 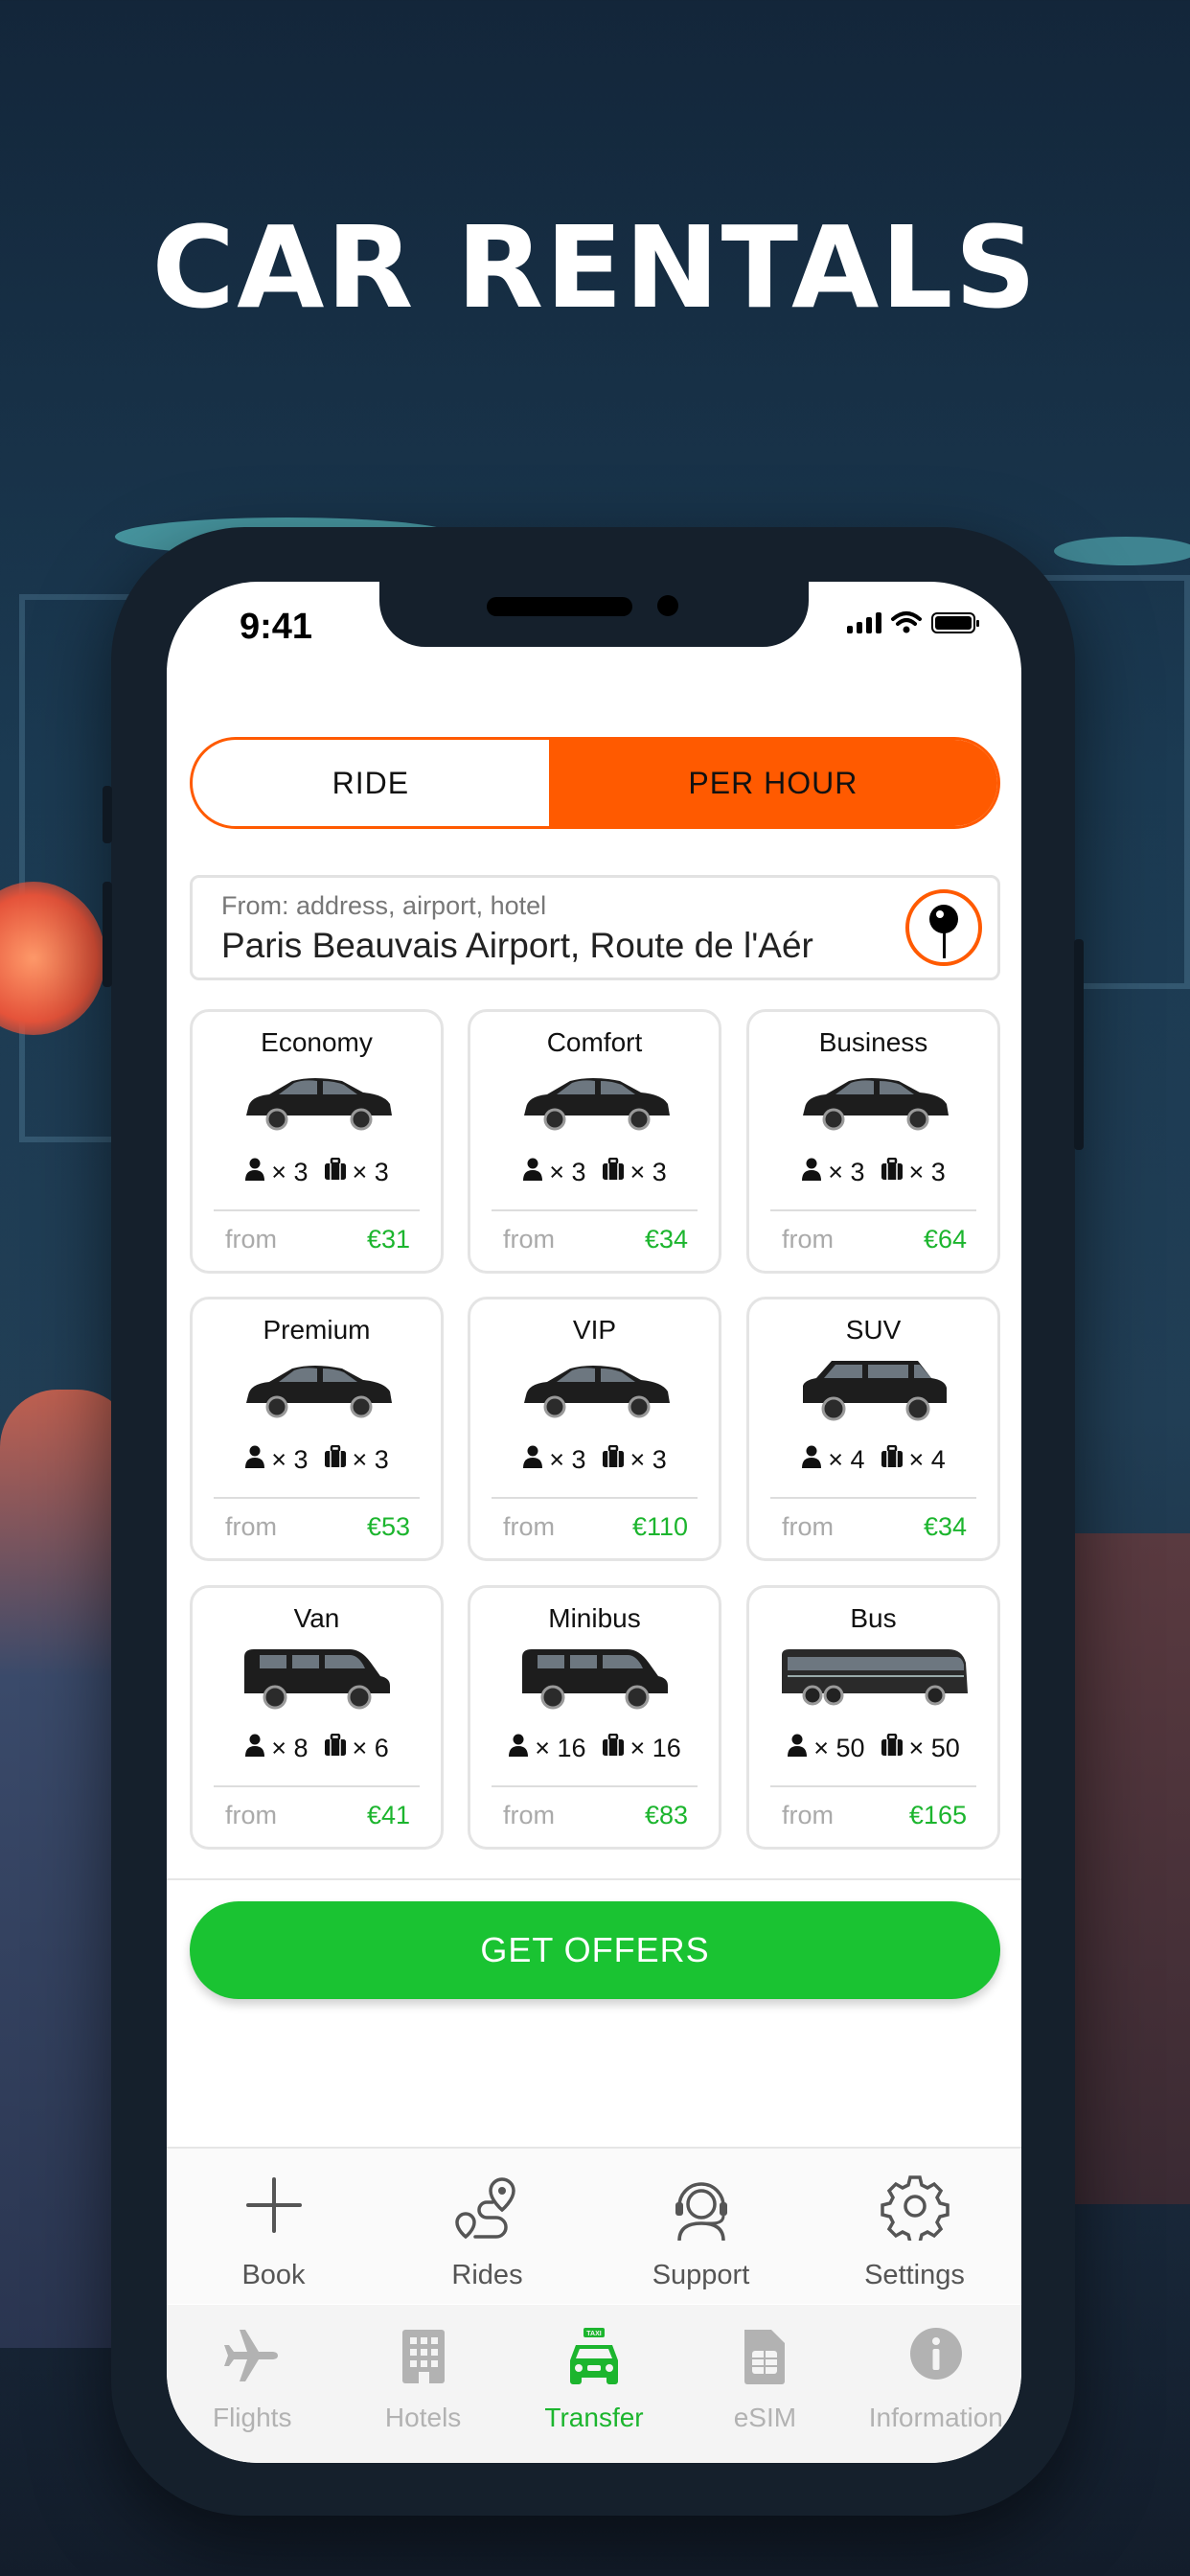 I want to click on taxi-icon: TAXI, so click(x=594, y=2356).